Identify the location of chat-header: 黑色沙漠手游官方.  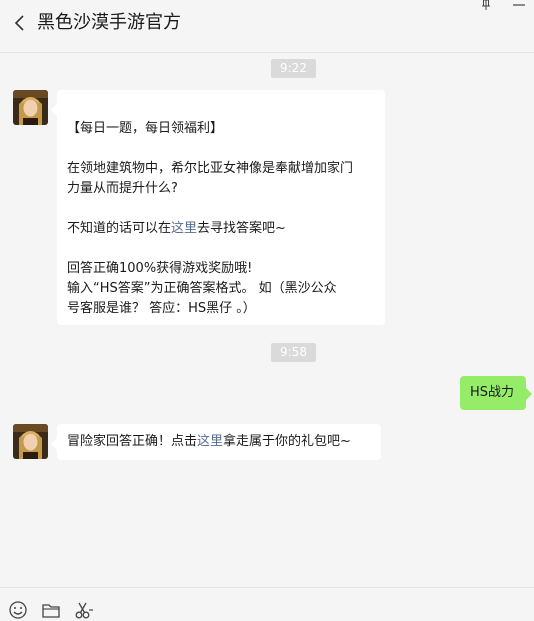
(267, 26).